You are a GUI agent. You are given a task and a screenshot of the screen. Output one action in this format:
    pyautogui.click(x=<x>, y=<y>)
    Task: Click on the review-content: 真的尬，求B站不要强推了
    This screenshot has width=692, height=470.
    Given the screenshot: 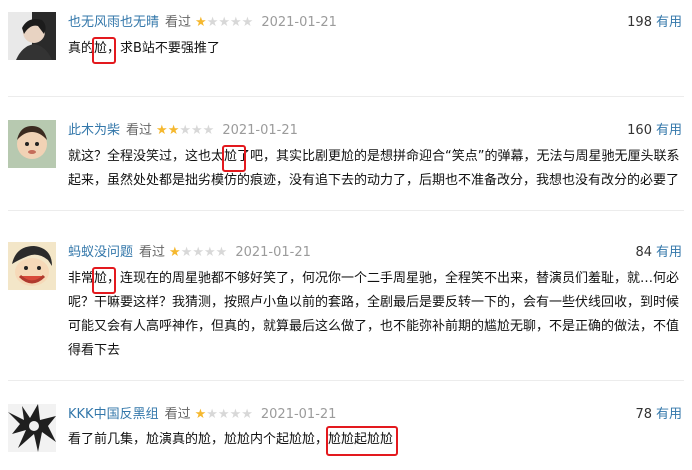 What is the action you would take?
    pyautogui.click(x=144, y=48)
    